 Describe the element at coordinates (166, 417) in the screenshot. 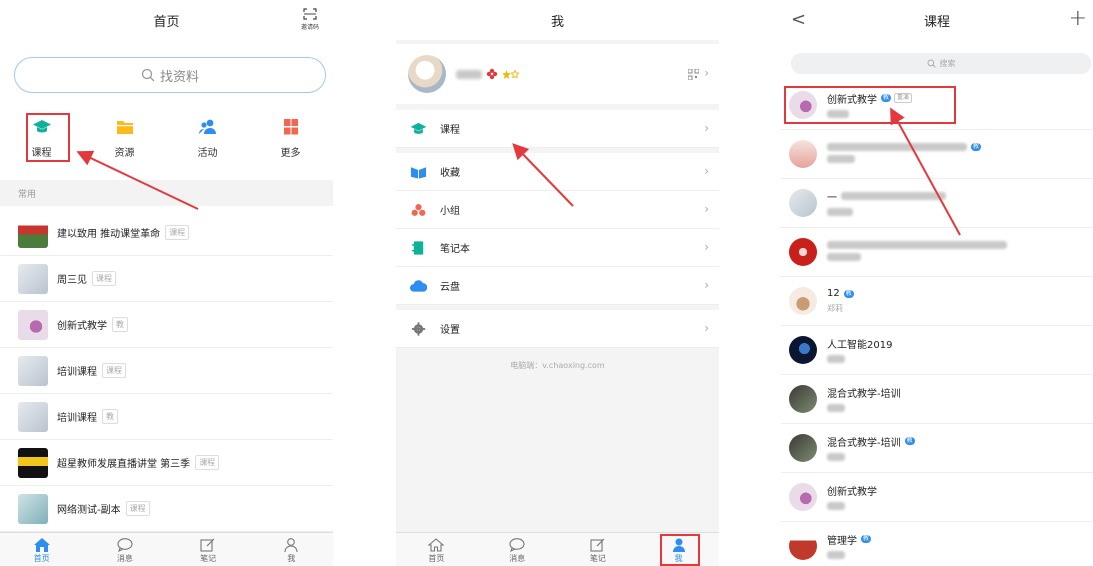

I see `list-item: 培训课程 教` at that location.